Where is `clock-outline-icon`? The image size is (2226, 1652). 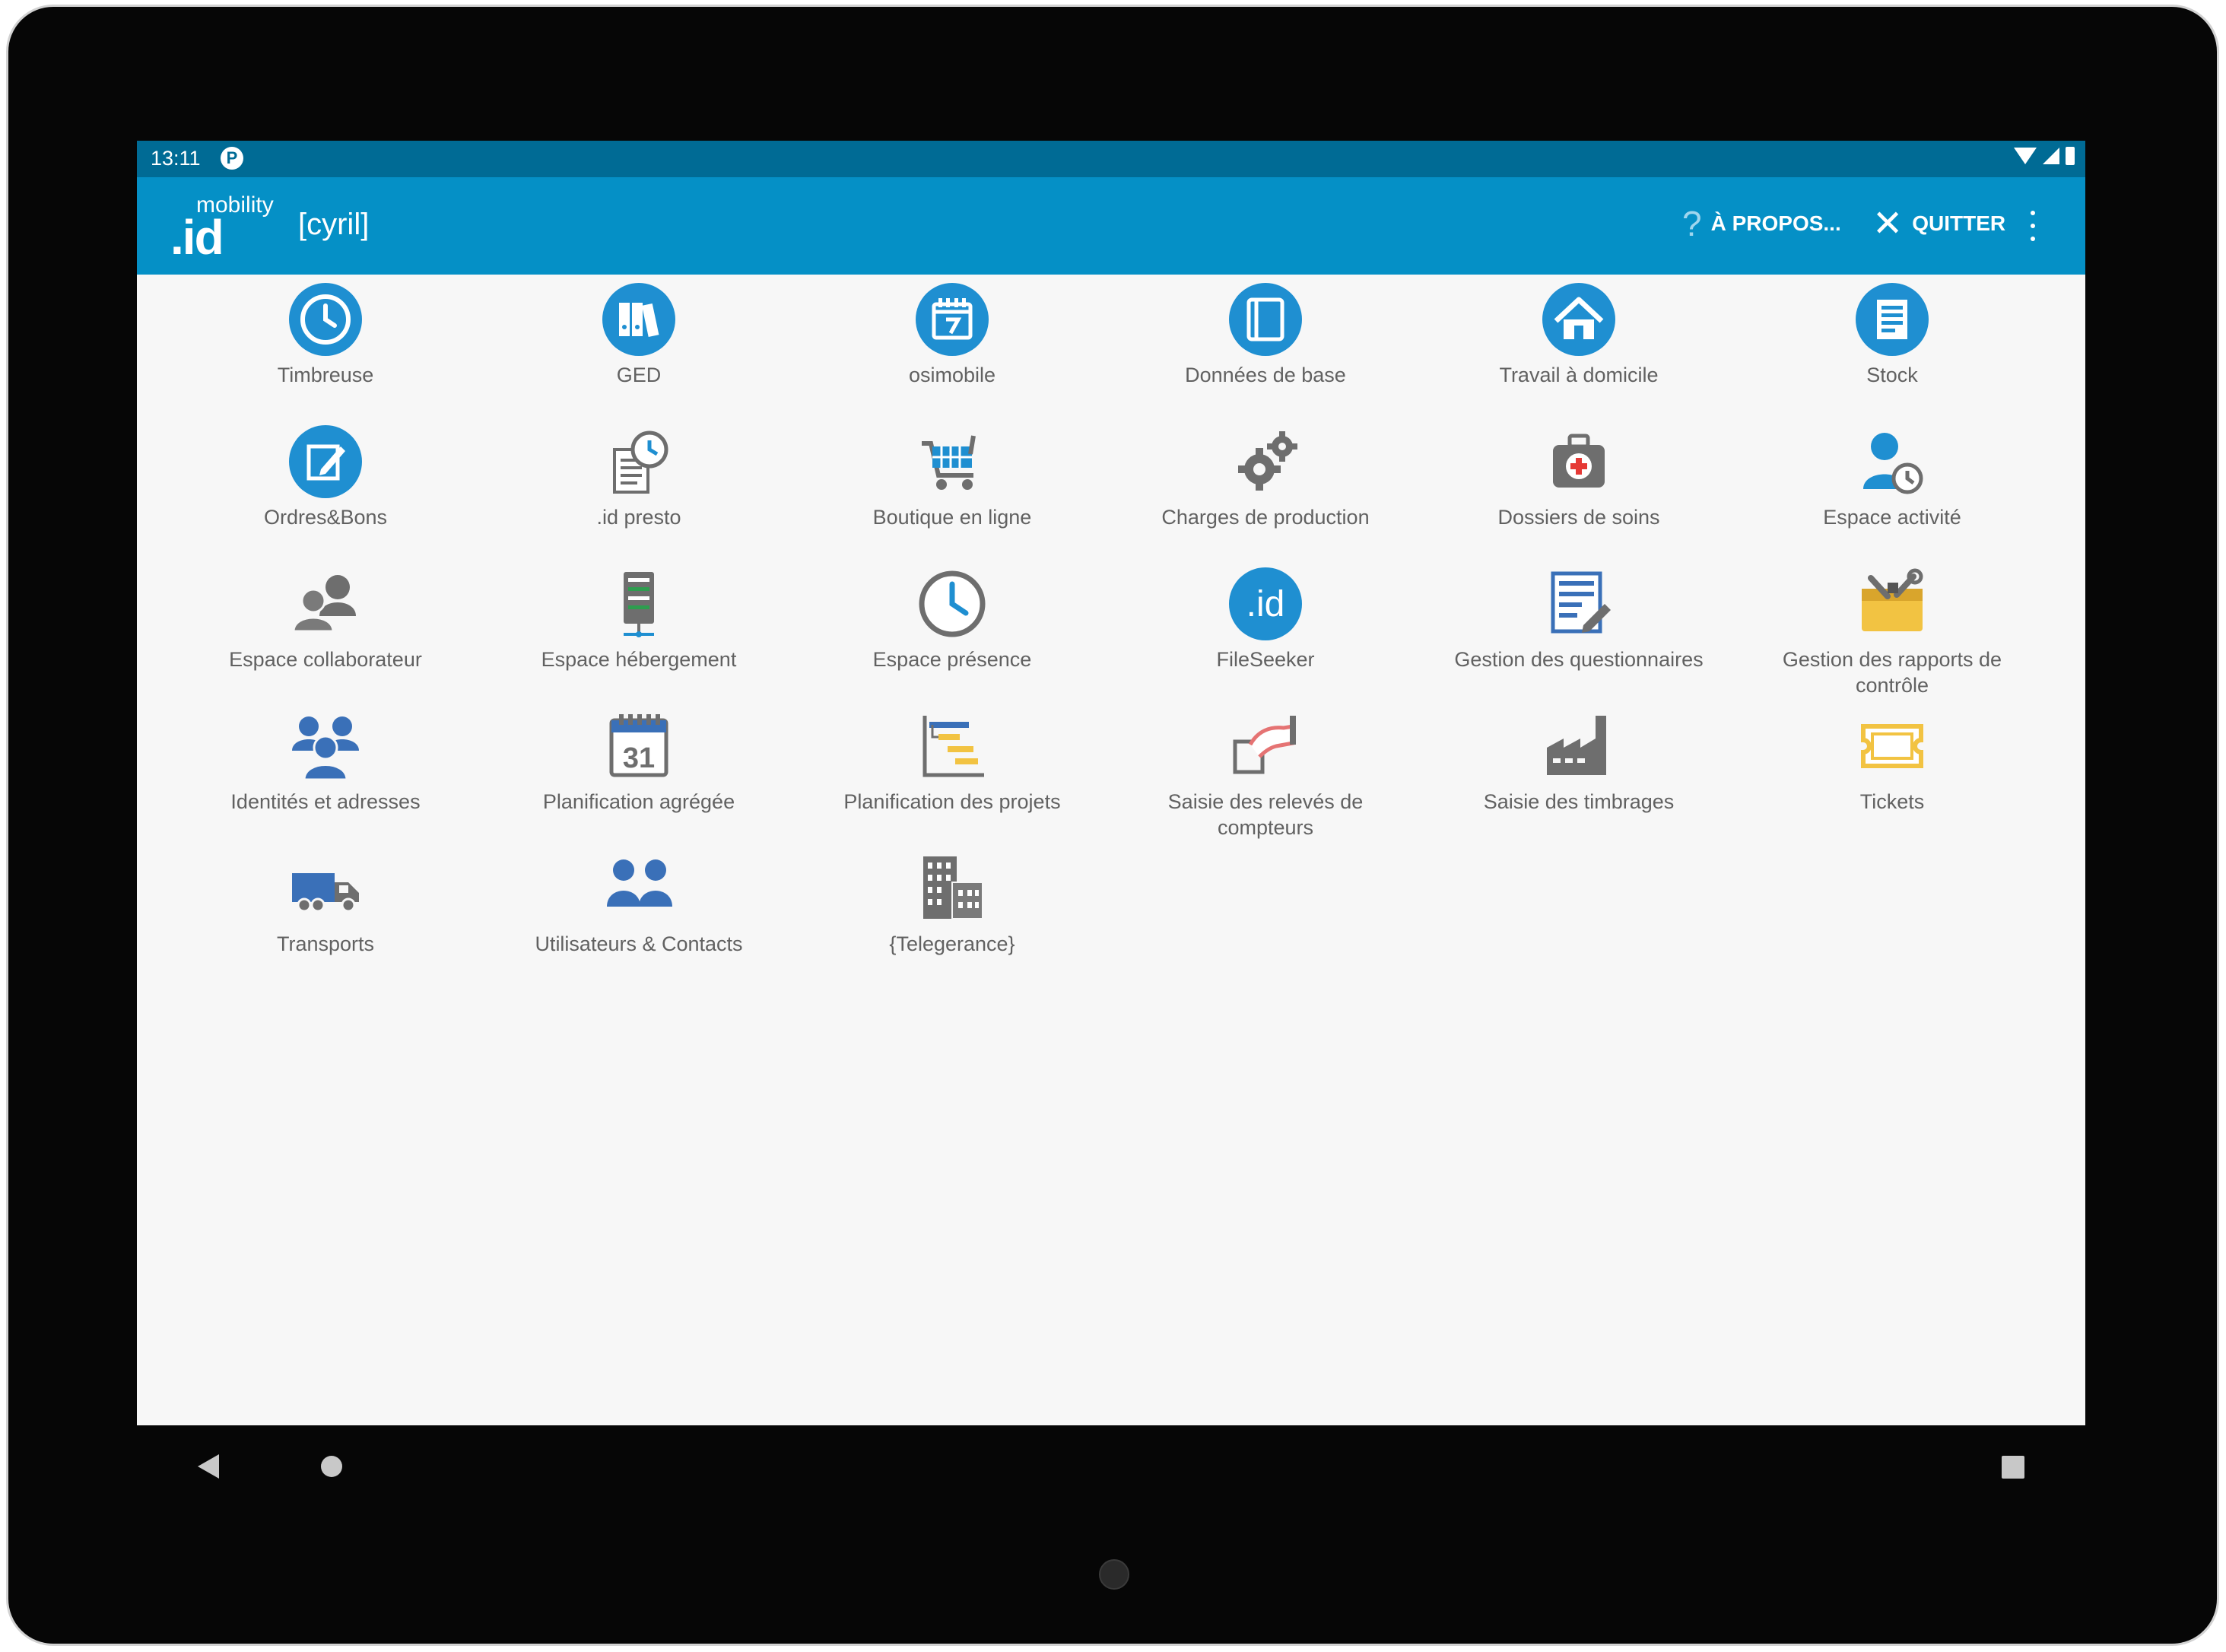
clock-outline-icon is located at coordinates (952, 604).